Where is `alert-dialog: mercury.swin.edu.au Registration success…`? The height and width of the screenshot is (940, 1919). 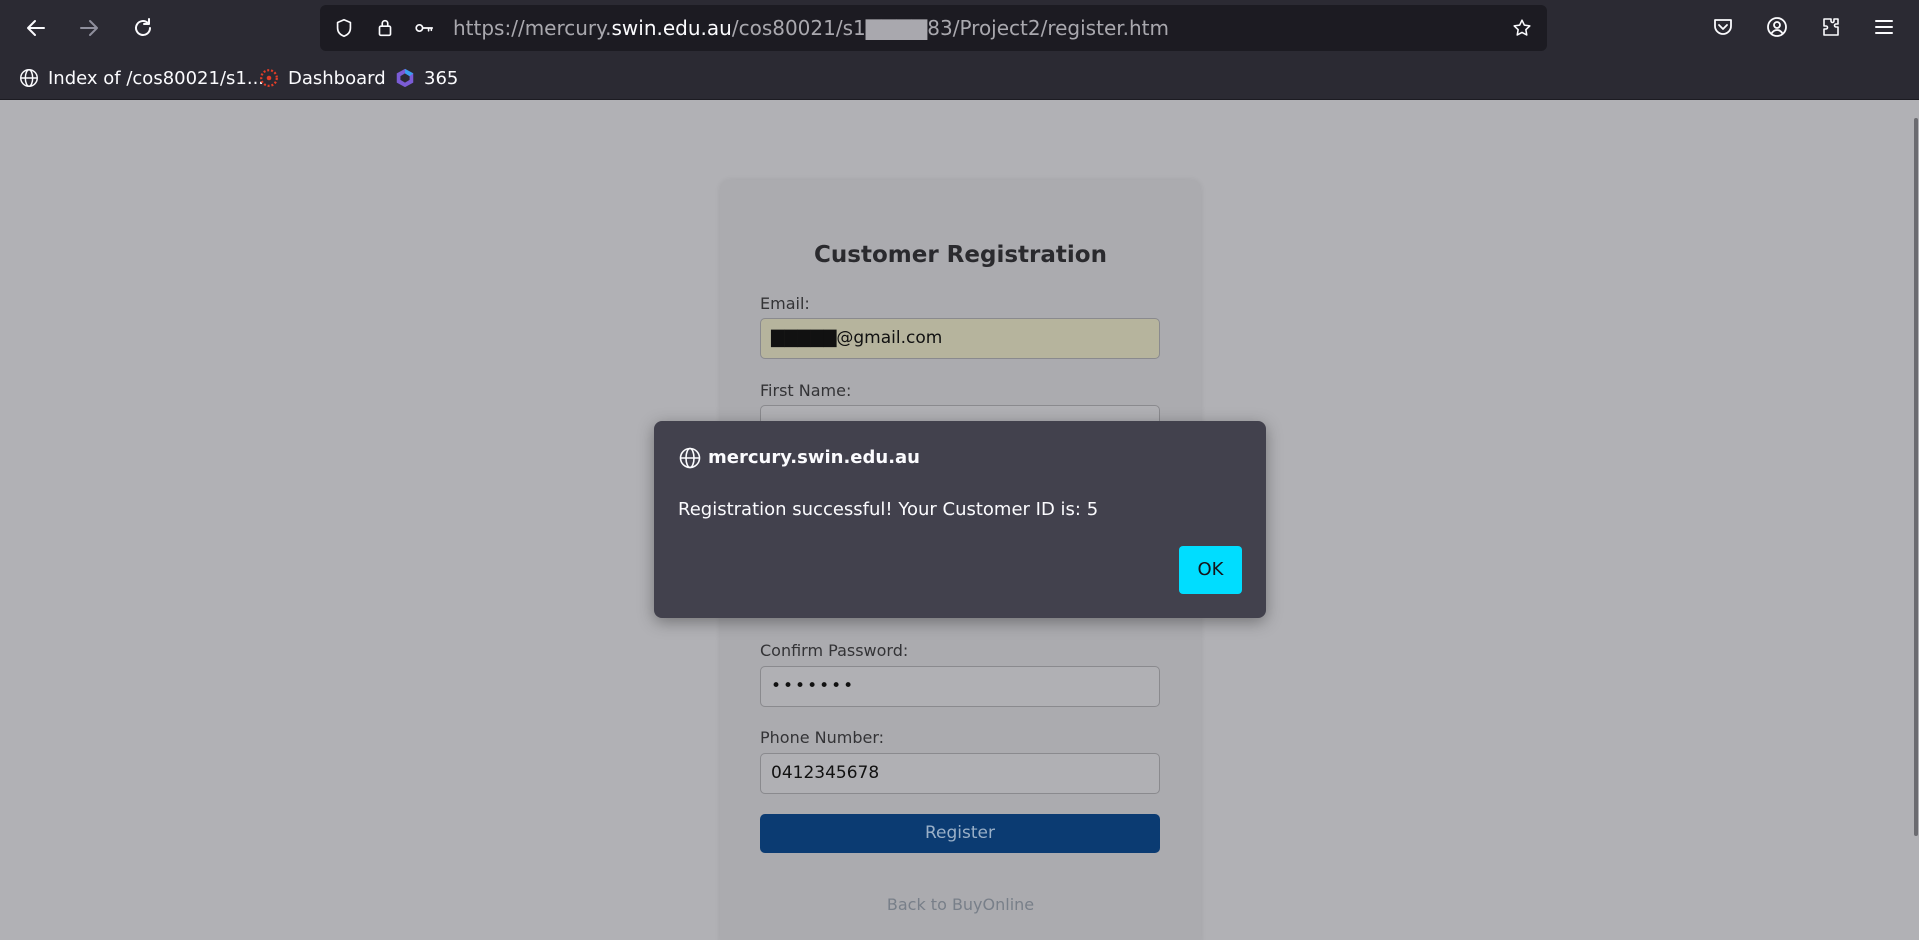
alert-dialog: mercury.swin.edu.au Registration success… is located at coordinates (960, 519).